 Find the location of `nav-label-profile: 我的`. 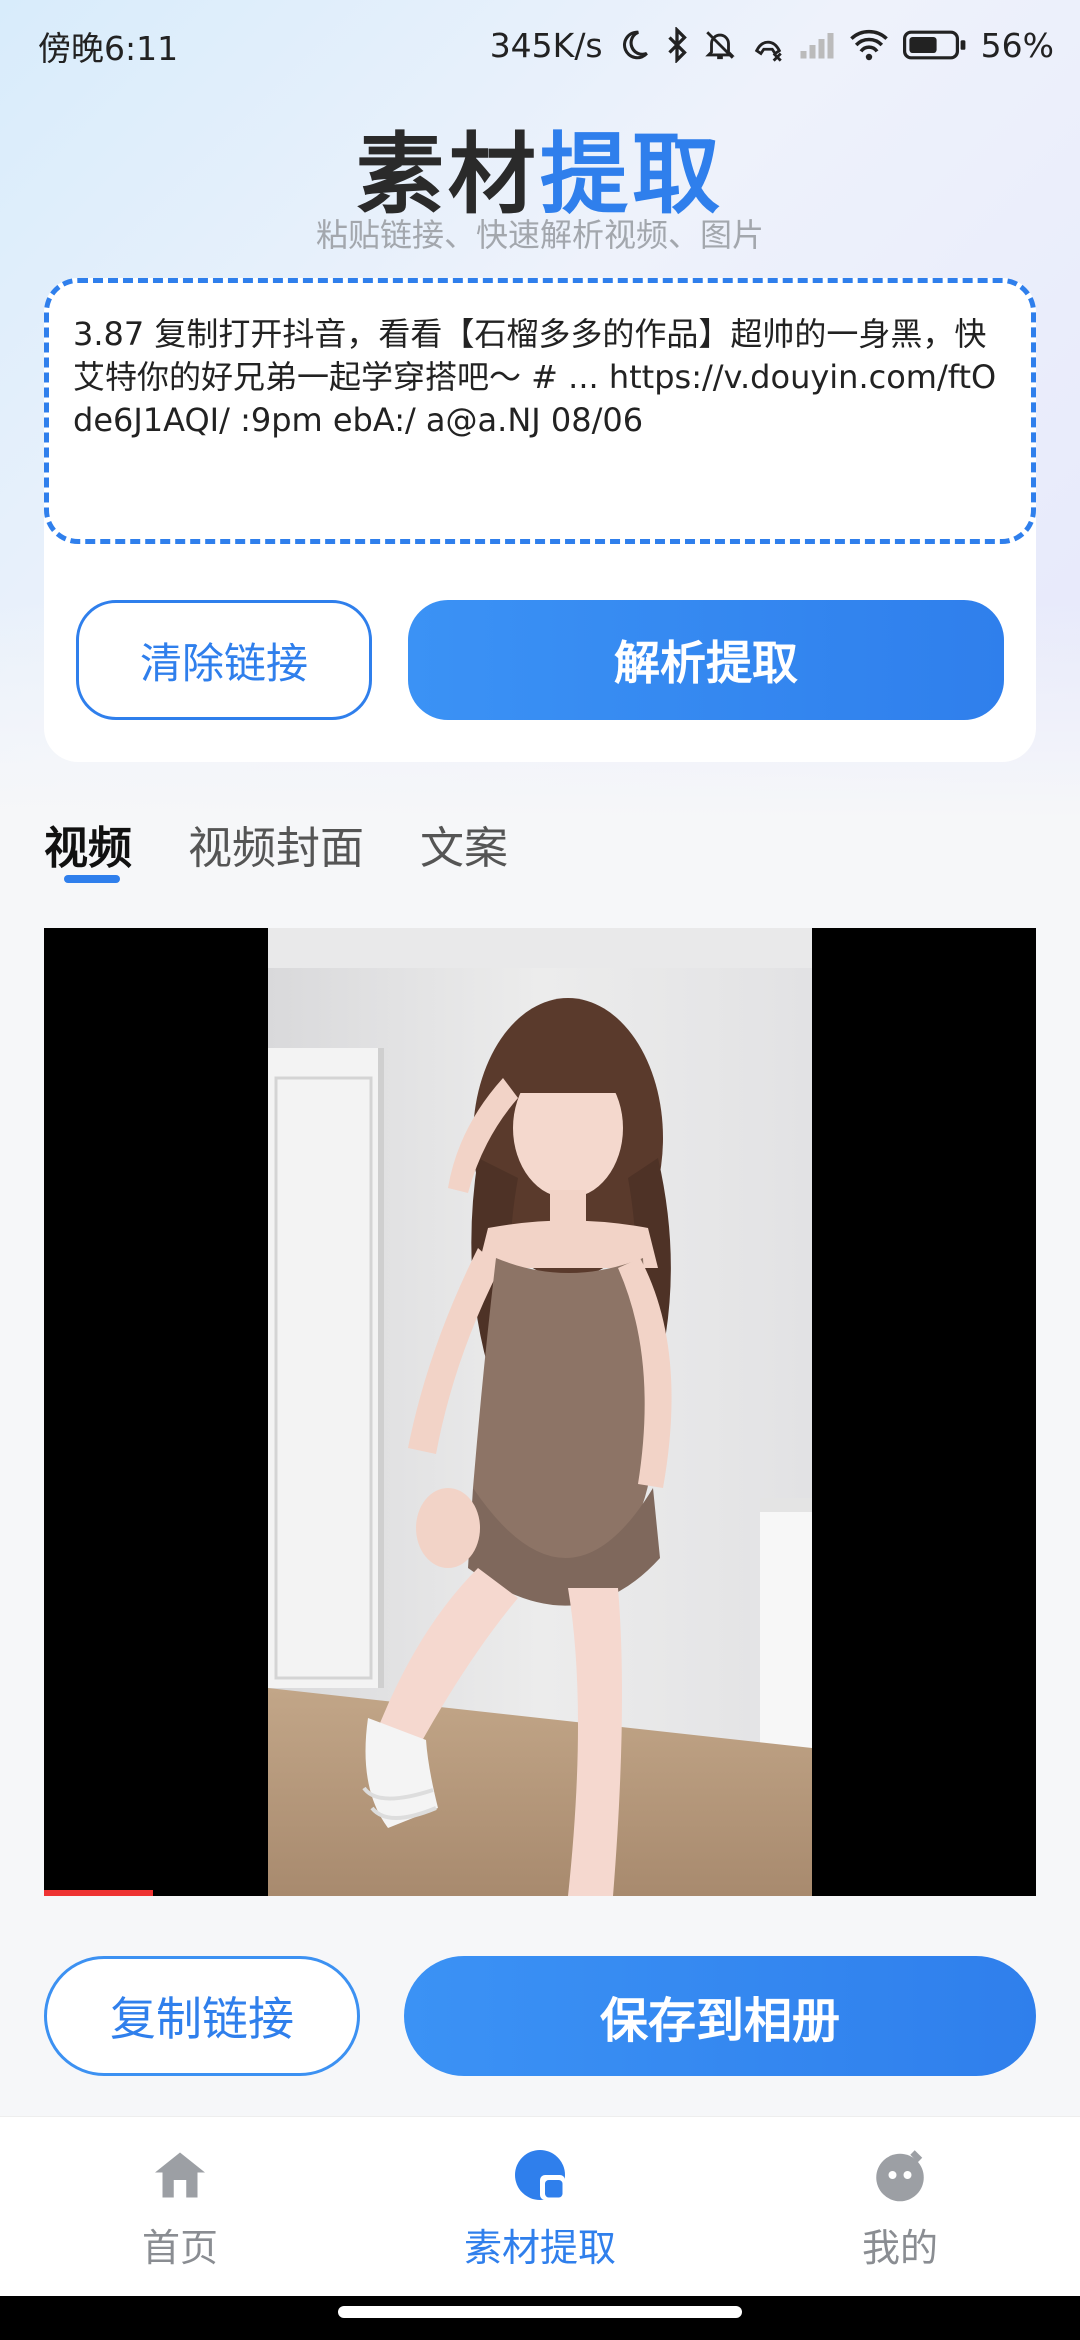

nav-label-profile: 我的 is located at coordinates (899, 2248).